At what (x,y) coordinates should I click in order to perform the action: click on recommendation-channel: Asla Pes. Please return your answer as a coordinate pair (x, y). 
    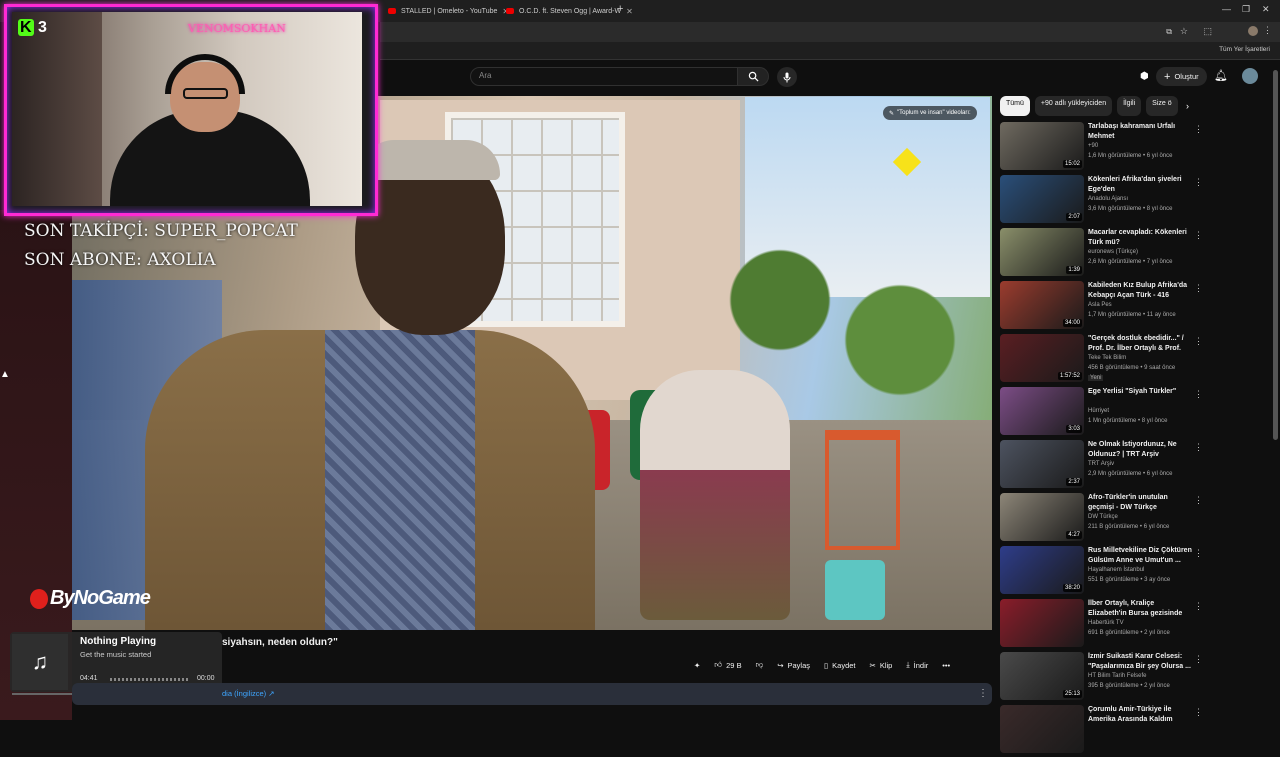
    Looking at the image, I should click on (1100, 305).